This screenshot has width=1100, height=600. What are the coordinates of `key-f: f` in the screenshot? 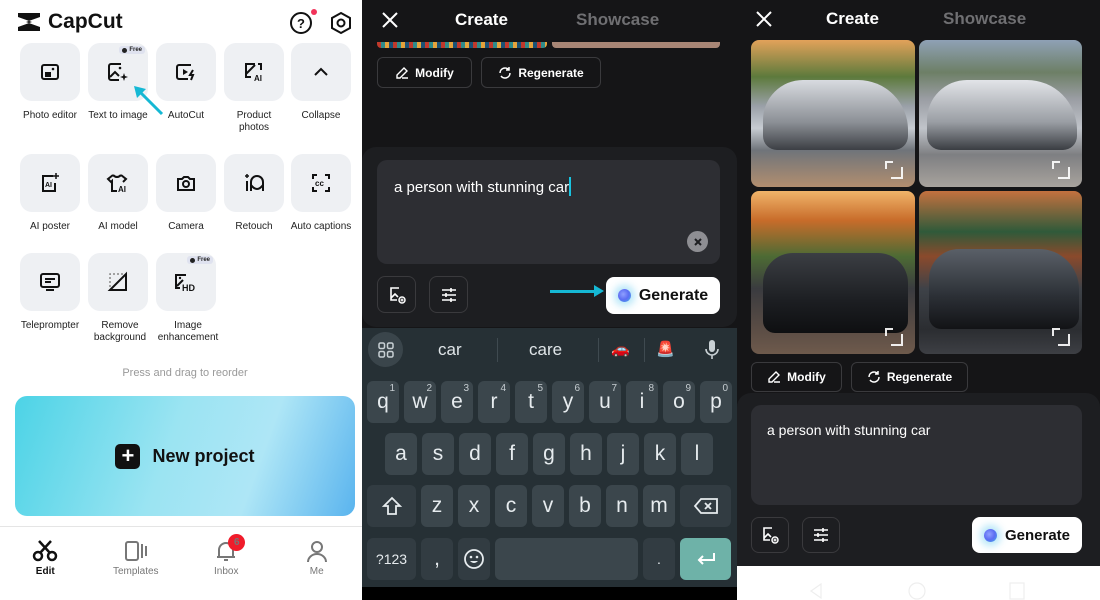 It's located at (512, 454).